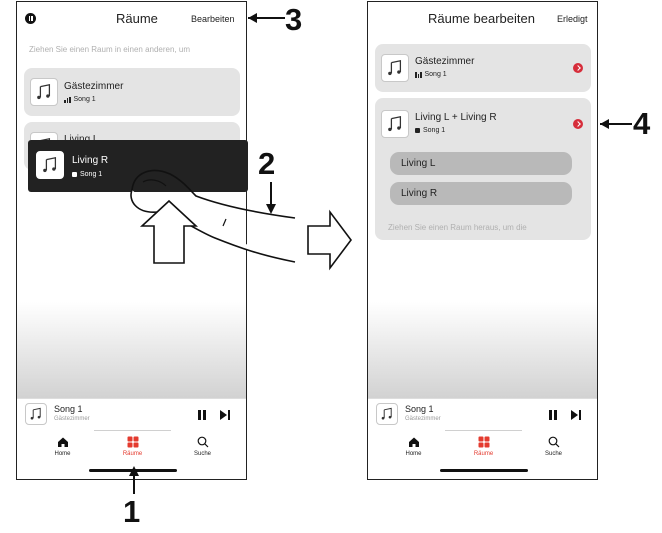  Describe the element at coordinates (267, 163) in the screenshot. I see `callout-2: 2` at that location.